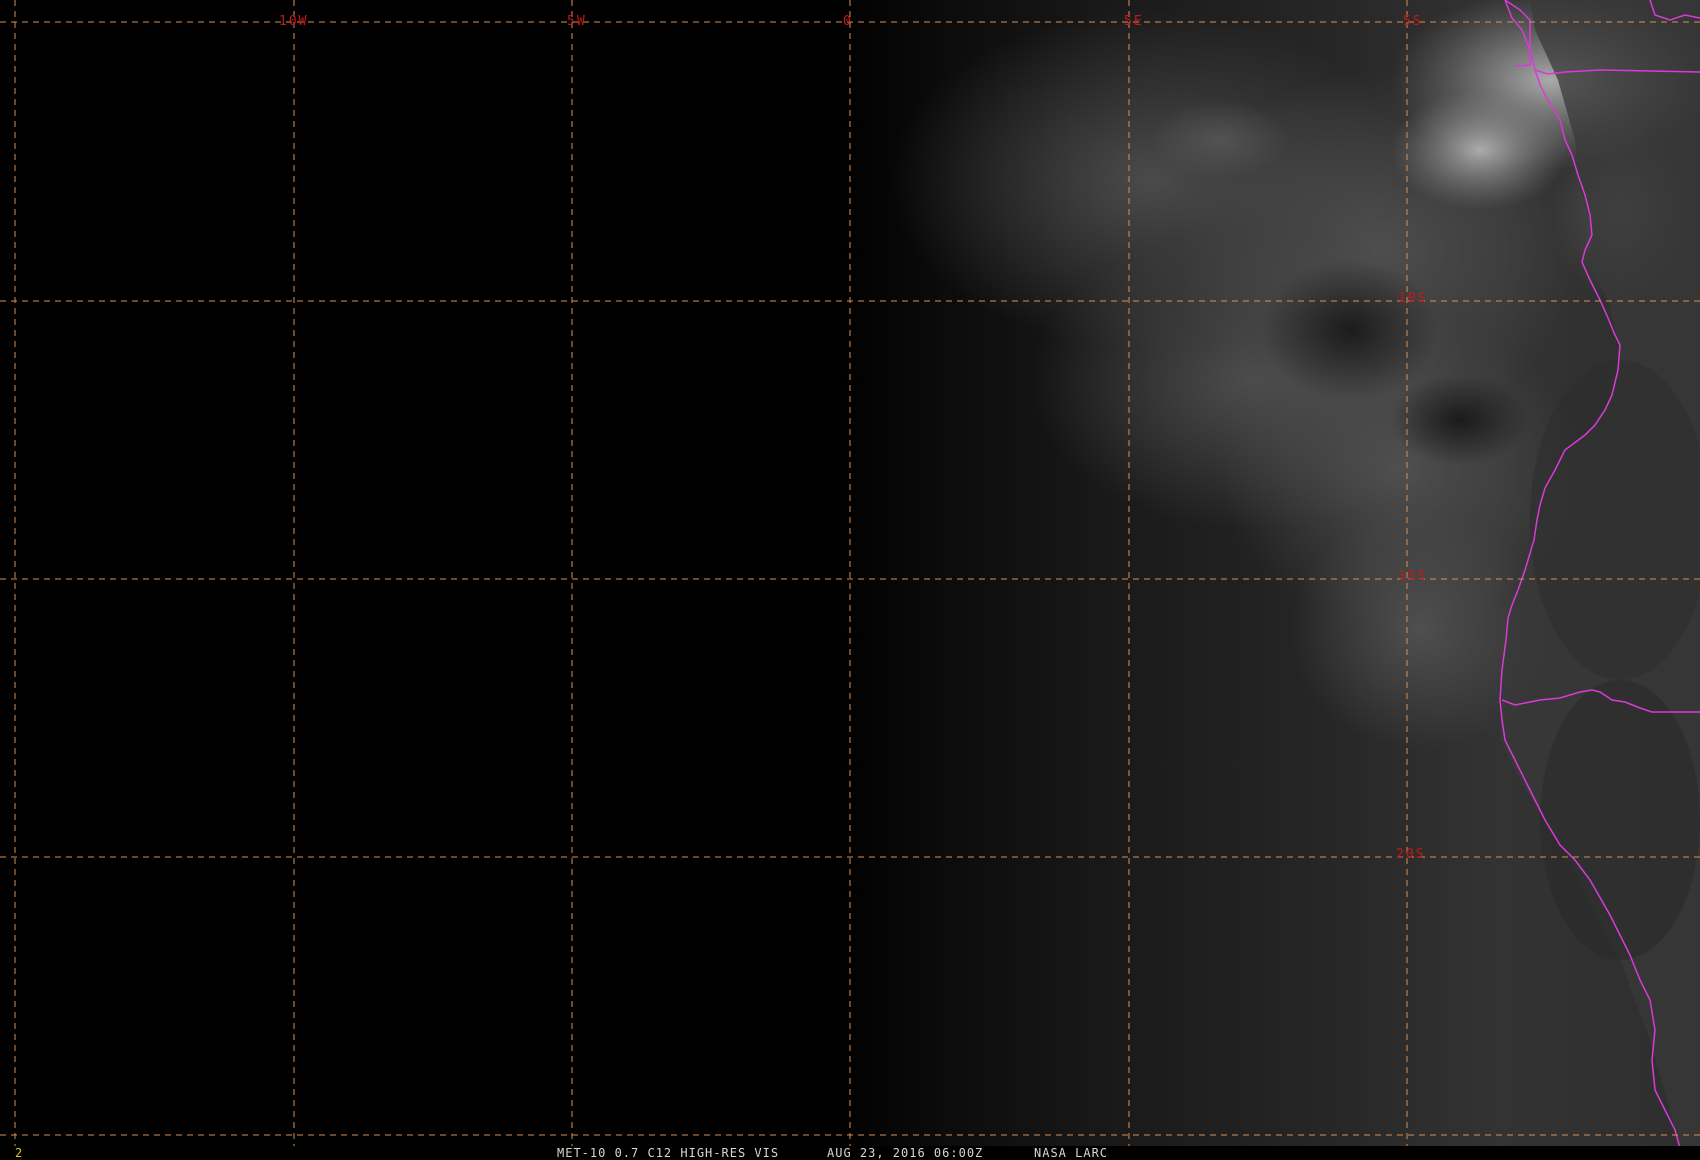 This screenshot has width=1700, height=1160. I want to click on satellite-product: MET-10 0.7 C12 HIGH-RES VIS, so click(668, 1153).